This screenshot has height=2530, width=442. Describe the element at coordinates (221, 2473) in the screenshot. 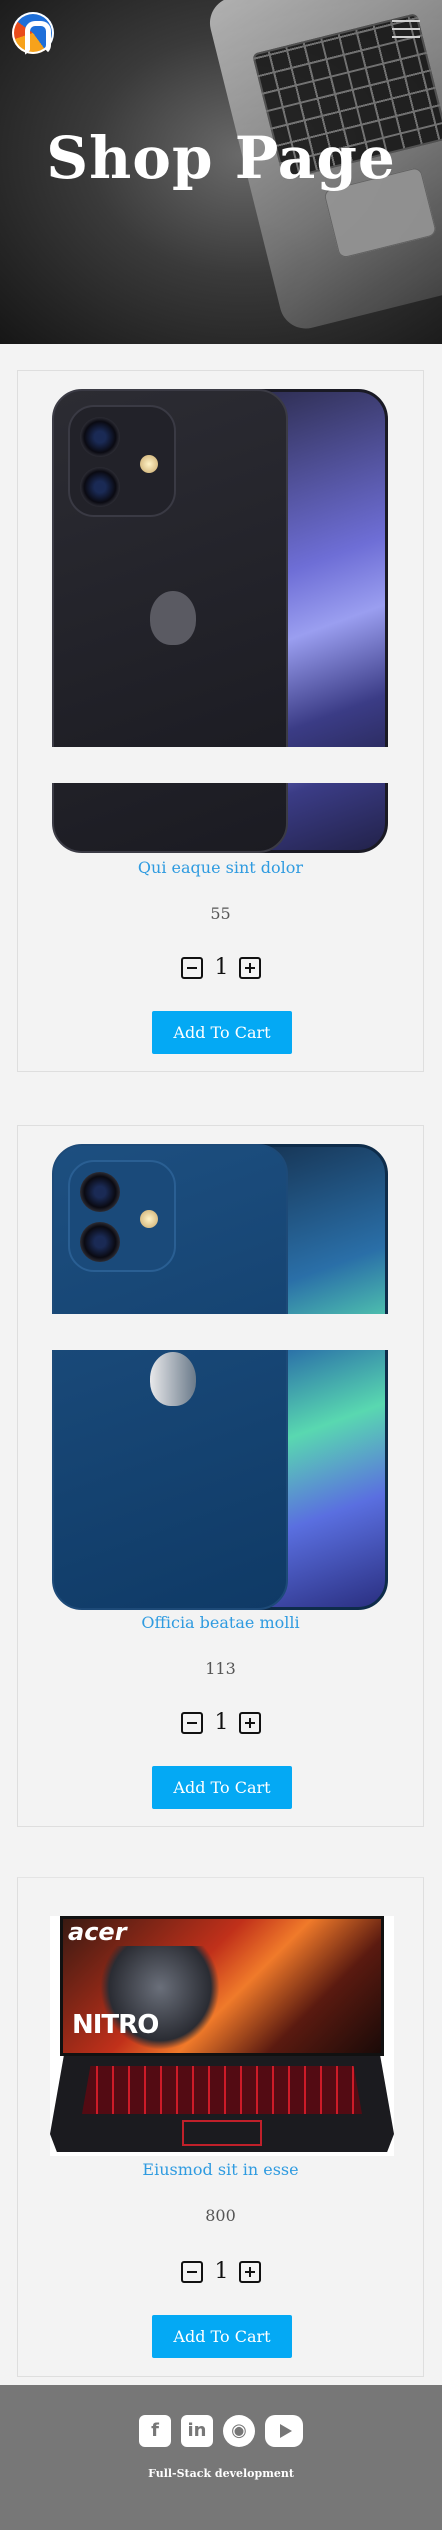

I see `footer-text: Full-Stack development` at that location.